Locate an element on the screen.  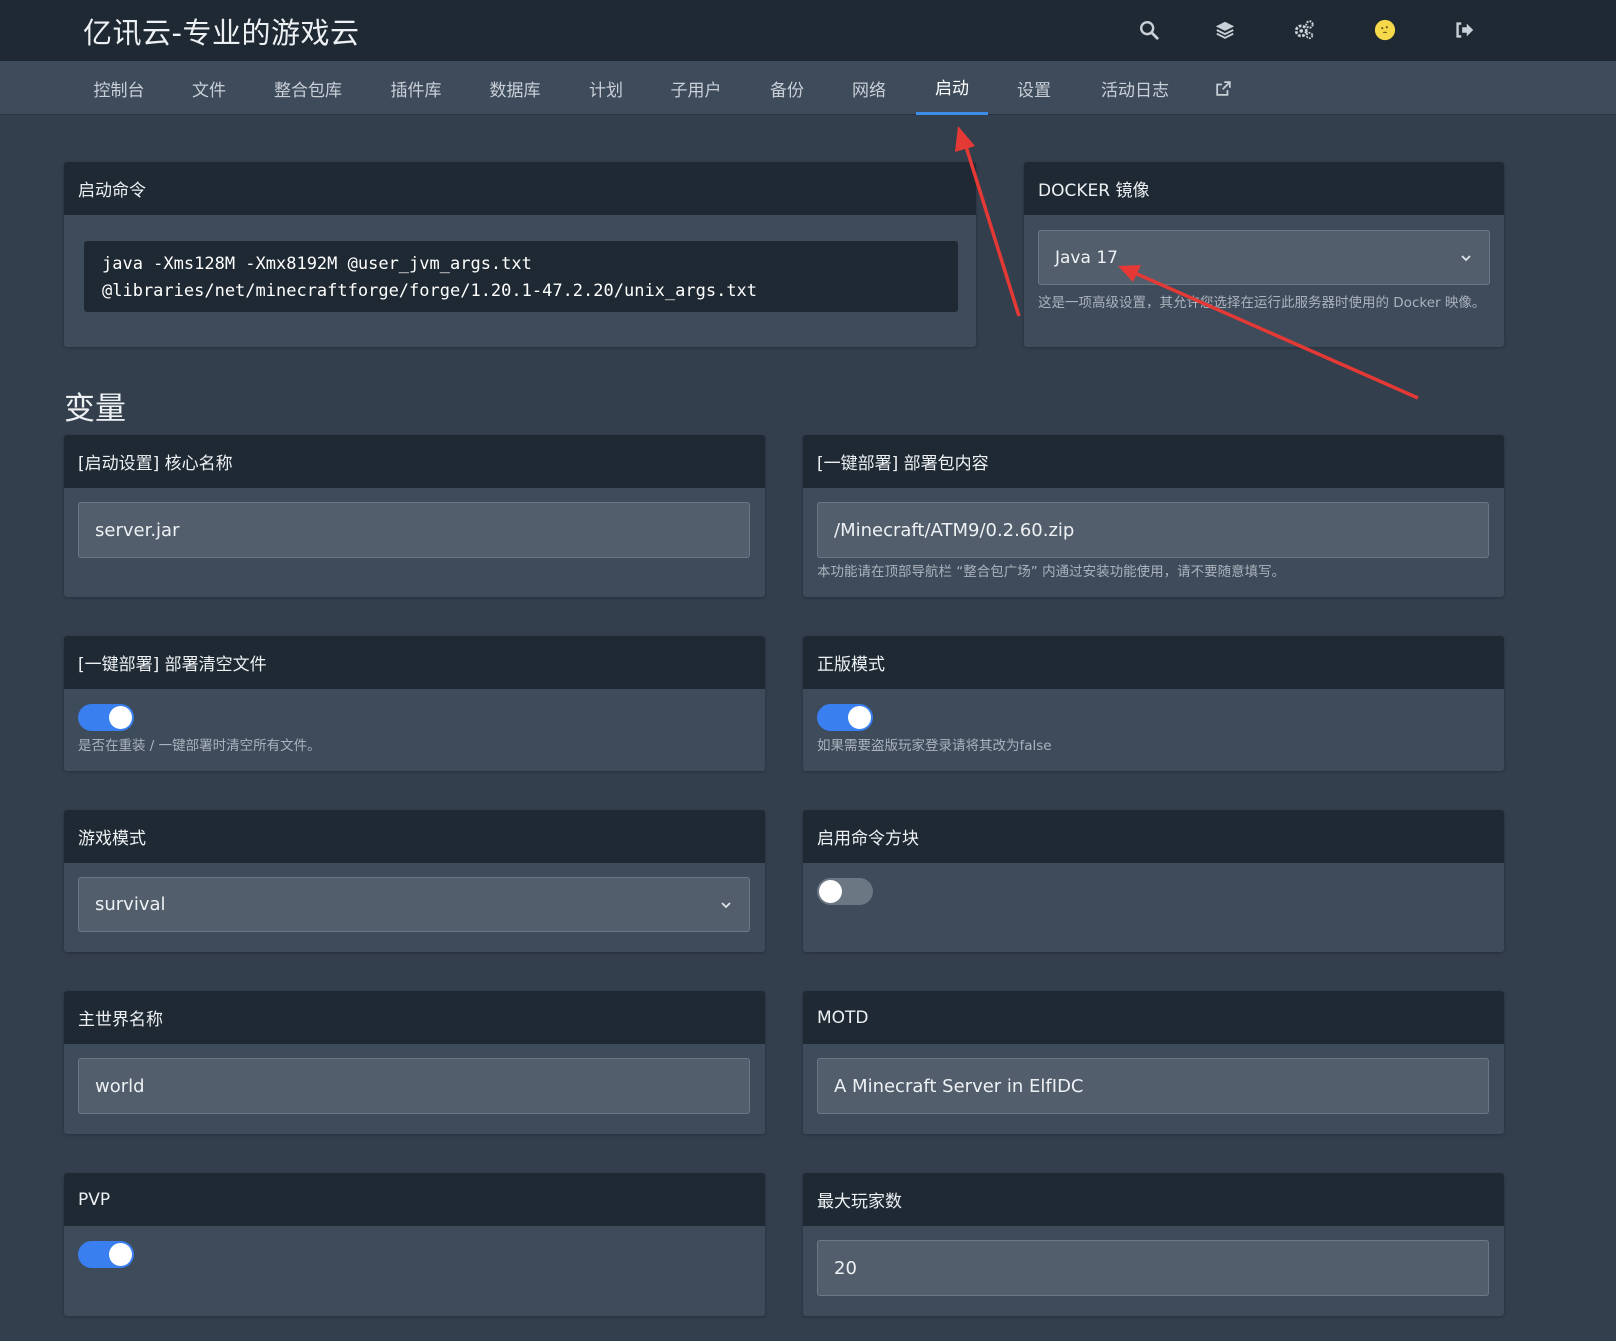
card-title: 启用命令方块 is located at coordinates (1153, 836).